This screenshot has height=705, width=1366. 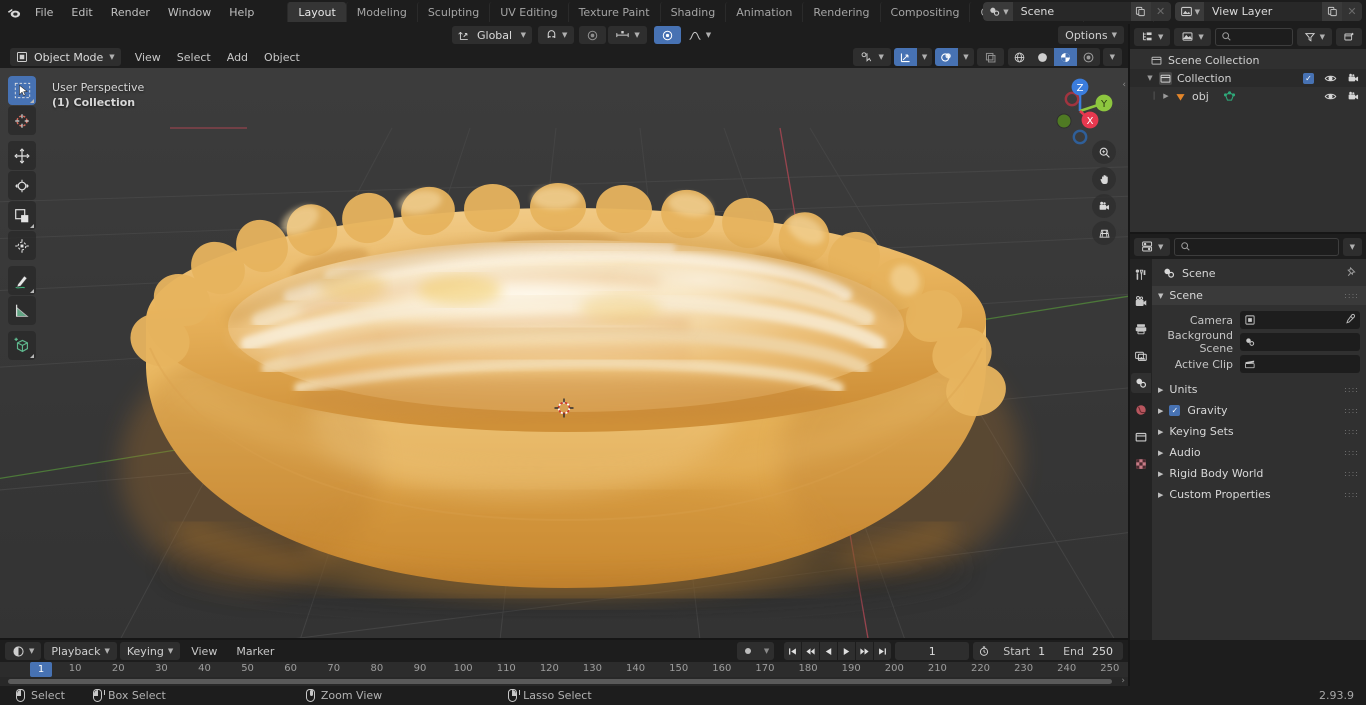 I want to click on obj-disclosure: ▶, so click(x=1166, y=96).